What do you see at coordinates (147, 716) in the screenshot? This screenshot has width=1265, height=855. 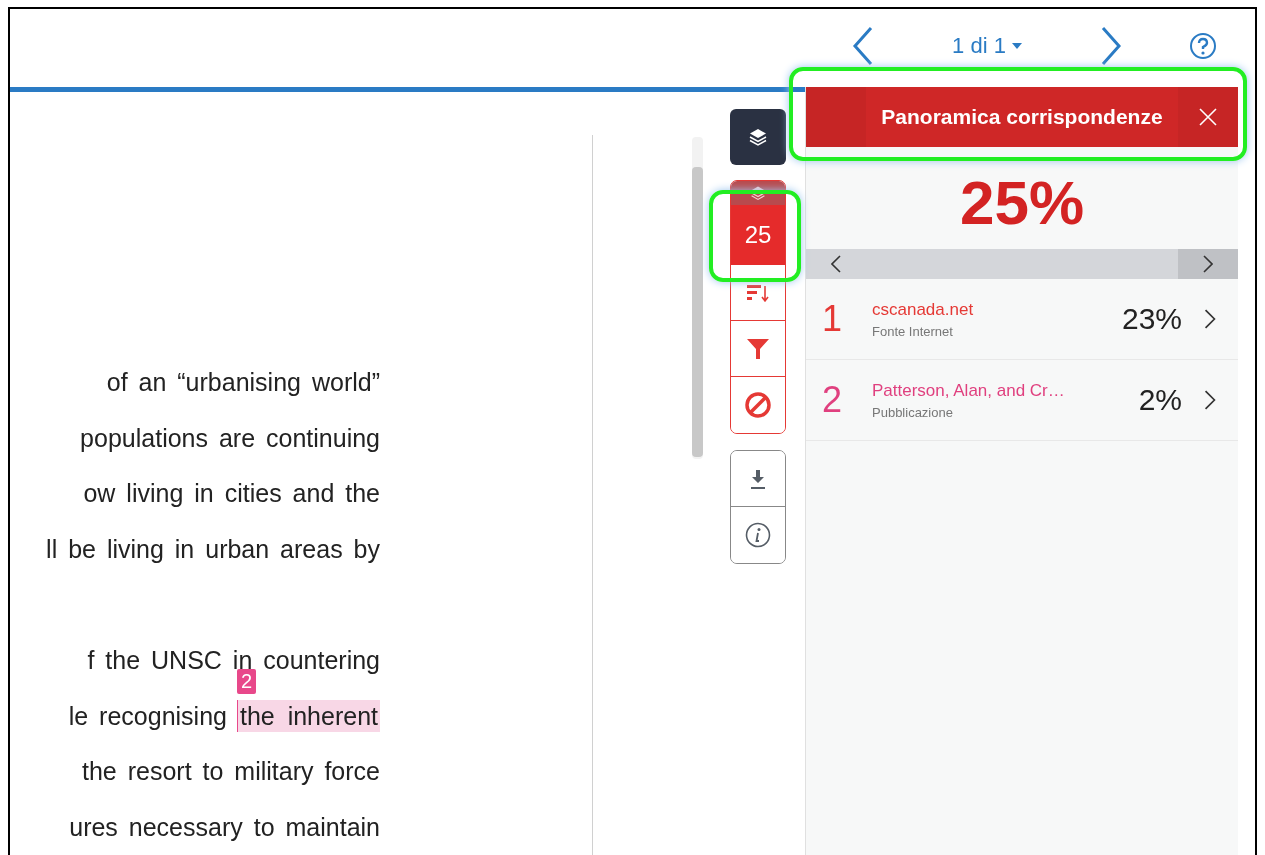 I see `document-text-line: le recognising` at bounding box center [147, 716].